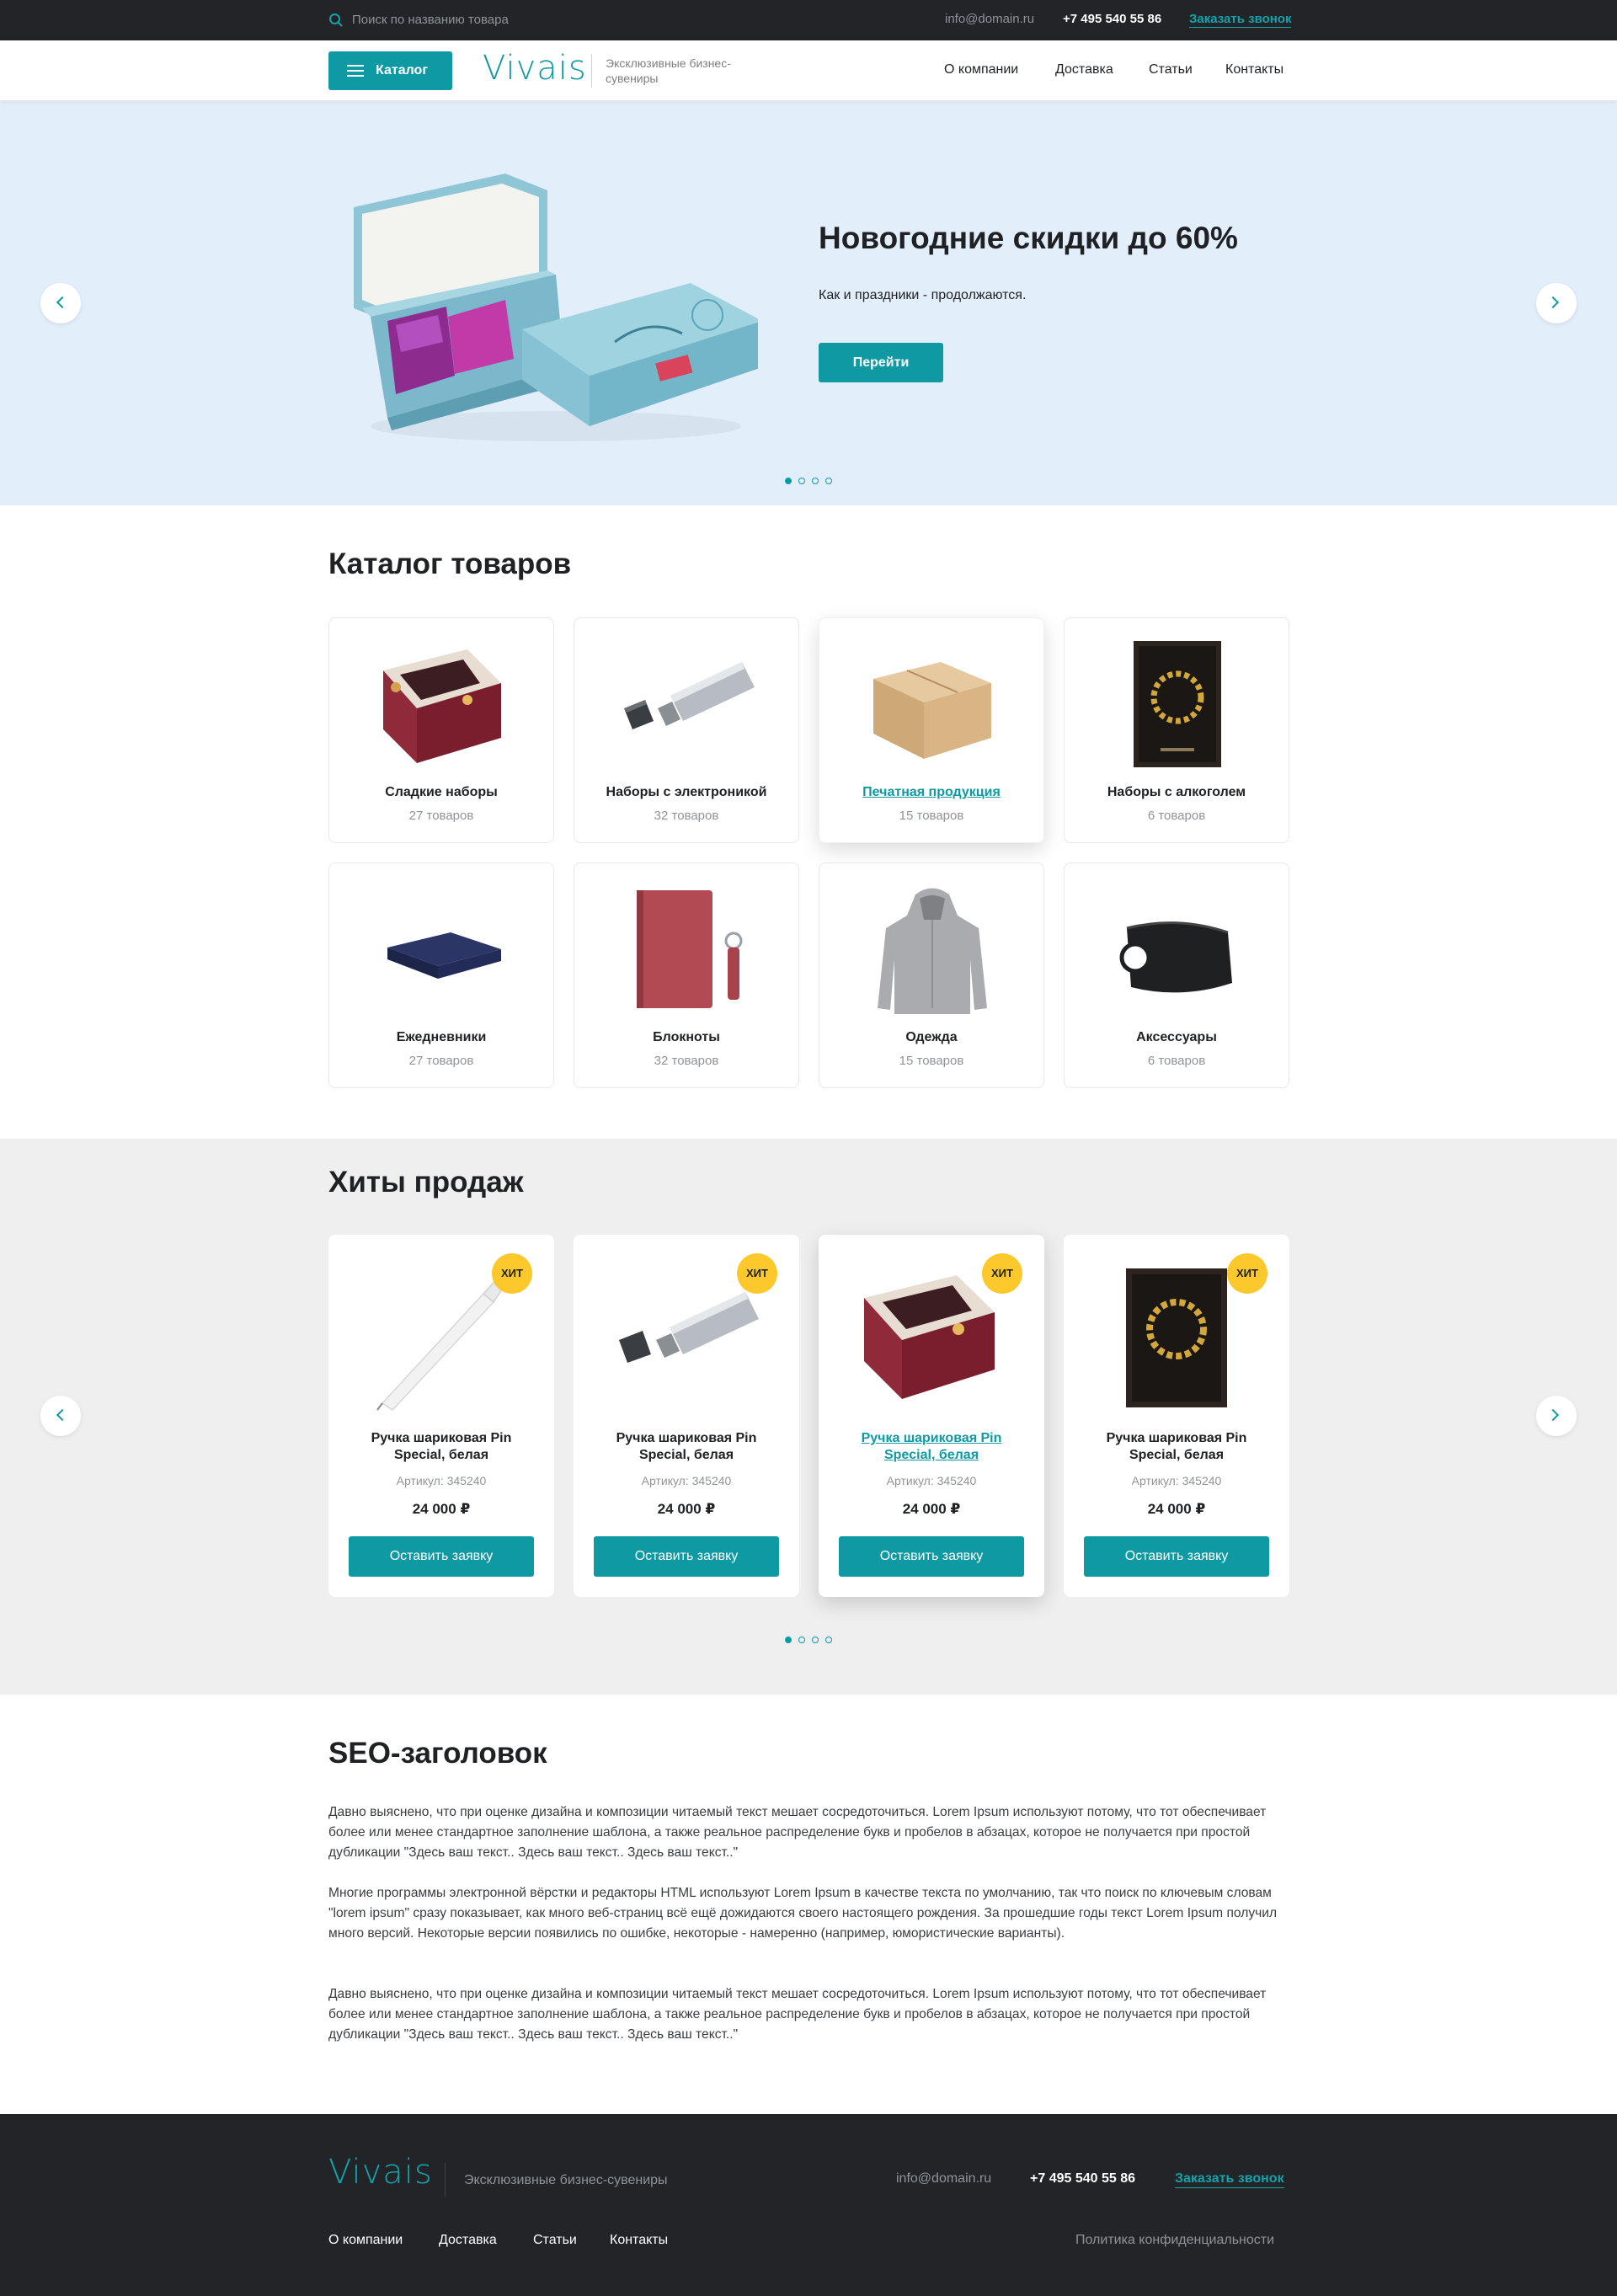 This screenshot has width=1617, height=2296. What do you see at coordinates (686, 730) in the screenshot?
I see `category-card: Наборы с электроникой 32 товаров` at bounding box center [686, 730].